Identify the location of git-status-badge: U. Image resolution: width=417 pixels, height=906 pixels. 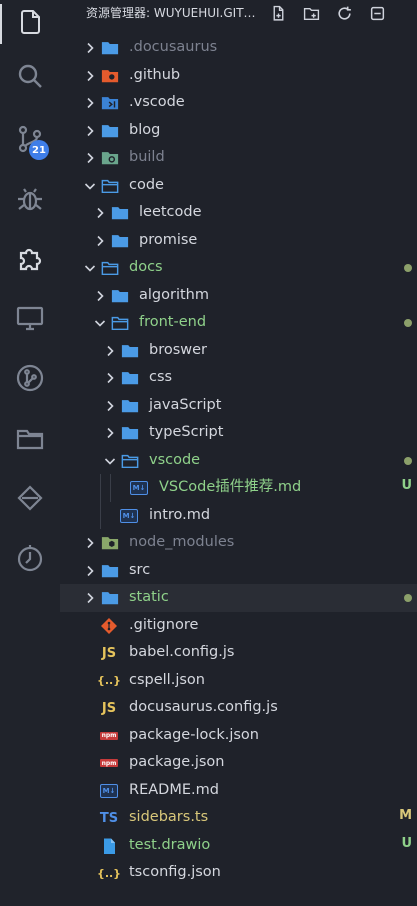
(406, 843).